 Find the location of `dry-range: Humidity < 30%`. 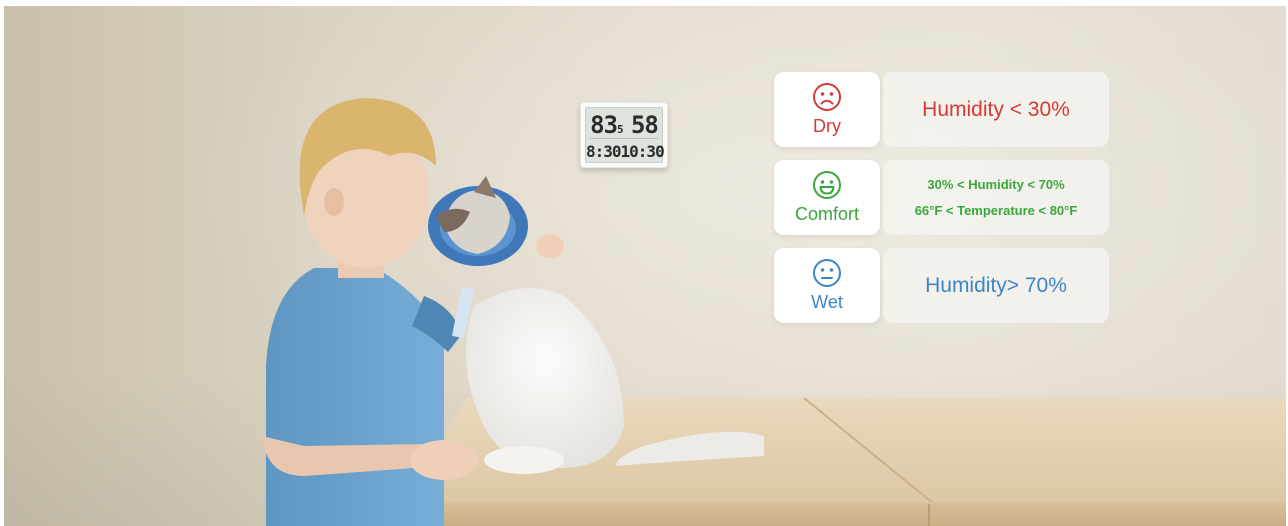

dry-range: Humidity < 30% is located at coordinates (996, 109).